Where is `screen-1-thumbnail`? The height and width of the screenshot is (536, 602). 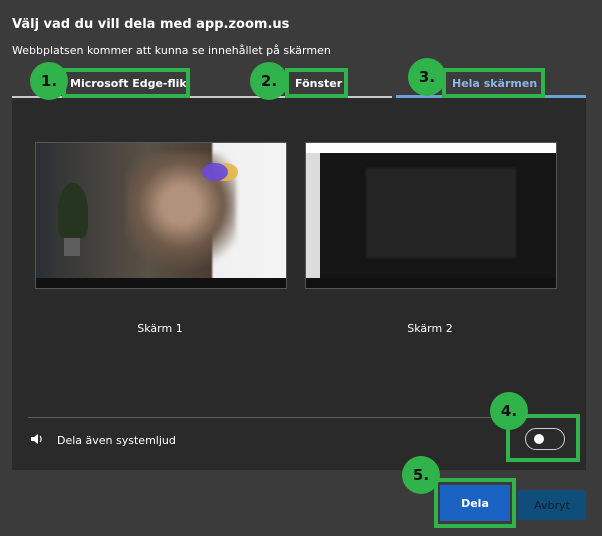
screen-1-thumbnail is located at coordinates (161, 215).